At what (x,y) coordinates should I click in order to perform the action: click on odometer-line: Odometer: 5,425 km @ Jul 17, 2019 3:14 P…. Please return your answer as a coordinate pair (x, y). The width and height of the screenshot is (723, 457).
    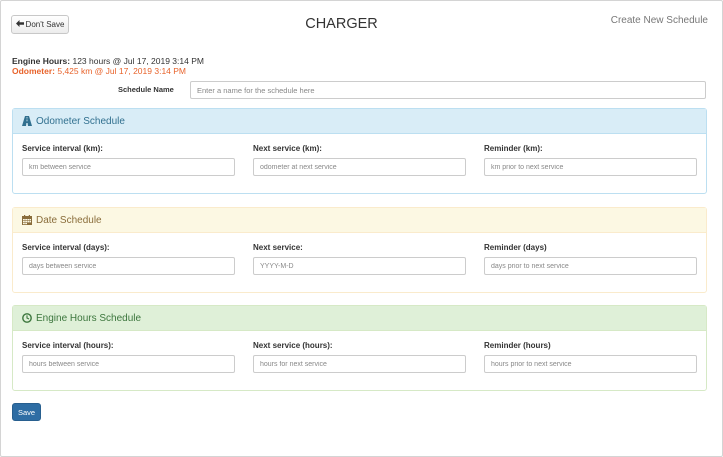
    Looking at the image, I should click on (108, 71).